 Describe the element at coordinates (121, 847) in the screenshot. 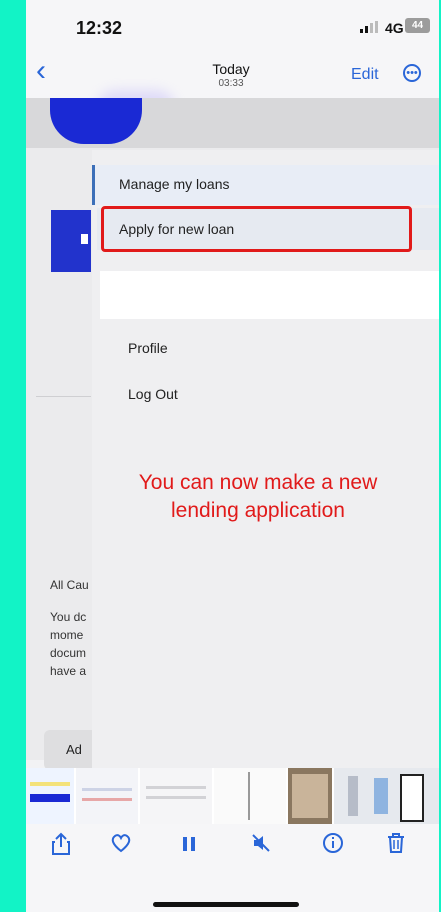

I see `heart-icon` at that location.